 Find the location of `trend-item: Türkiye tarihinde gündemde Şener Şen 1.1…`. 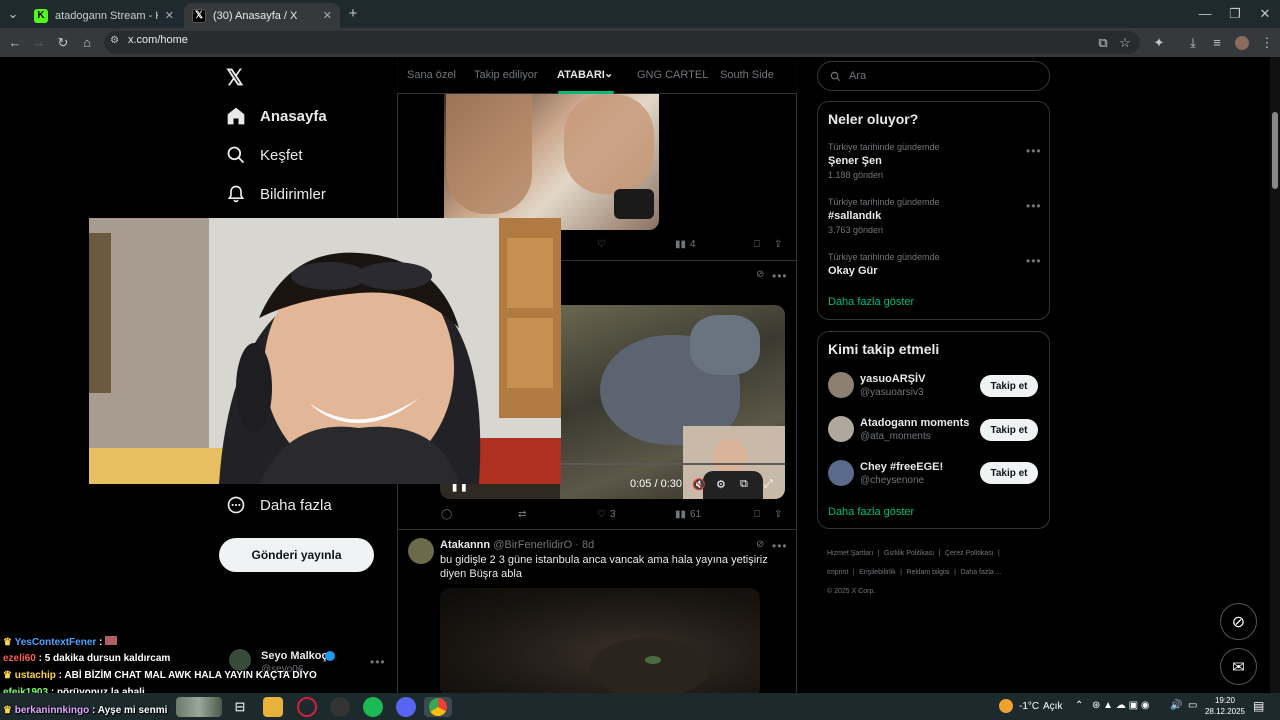

trend-item: Türkiye tarihinde gündemde Şener Şen 1.1… is located at coordinates (884, 161).